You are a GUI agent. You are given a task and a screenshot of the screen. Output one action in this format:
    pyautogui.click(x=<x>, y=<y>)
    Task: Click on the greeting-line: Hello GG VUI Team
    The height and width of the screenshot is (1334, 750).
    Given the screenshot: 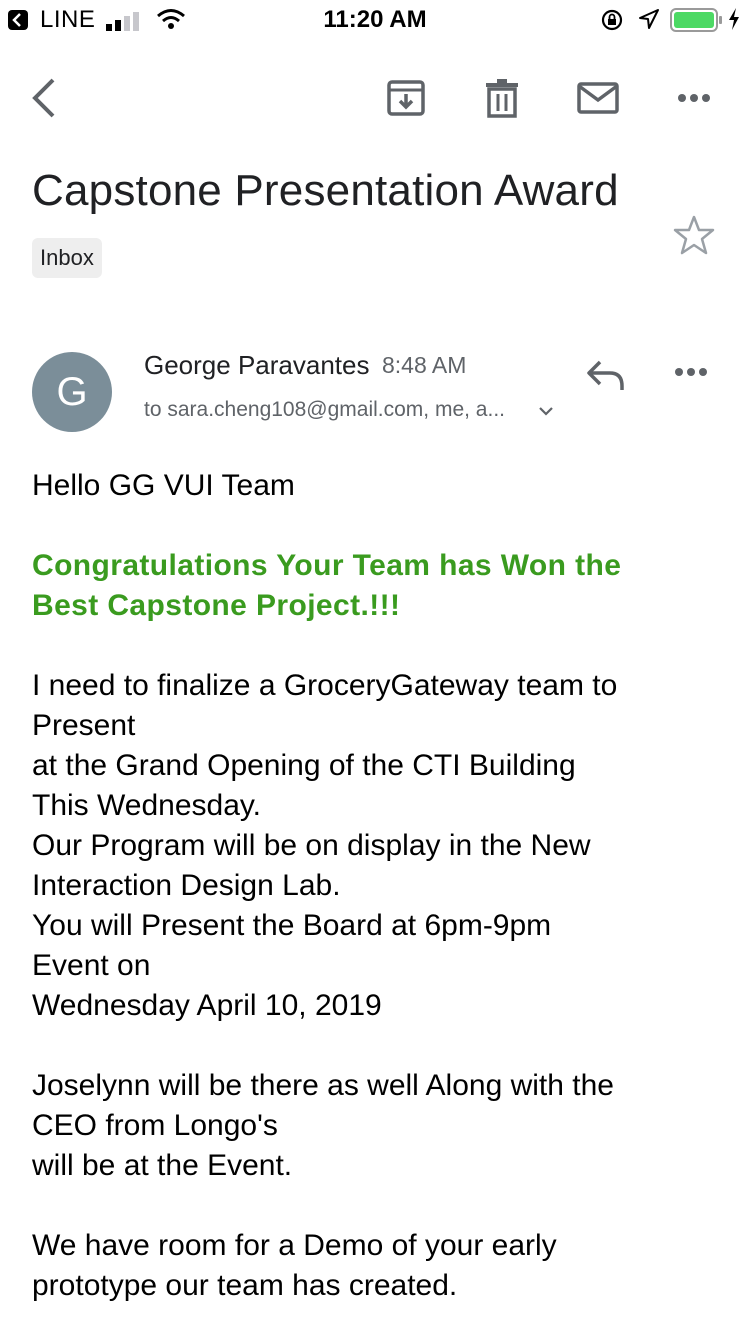 What is the action you would take?
    pyautogui.click(x=163, y=485)
    